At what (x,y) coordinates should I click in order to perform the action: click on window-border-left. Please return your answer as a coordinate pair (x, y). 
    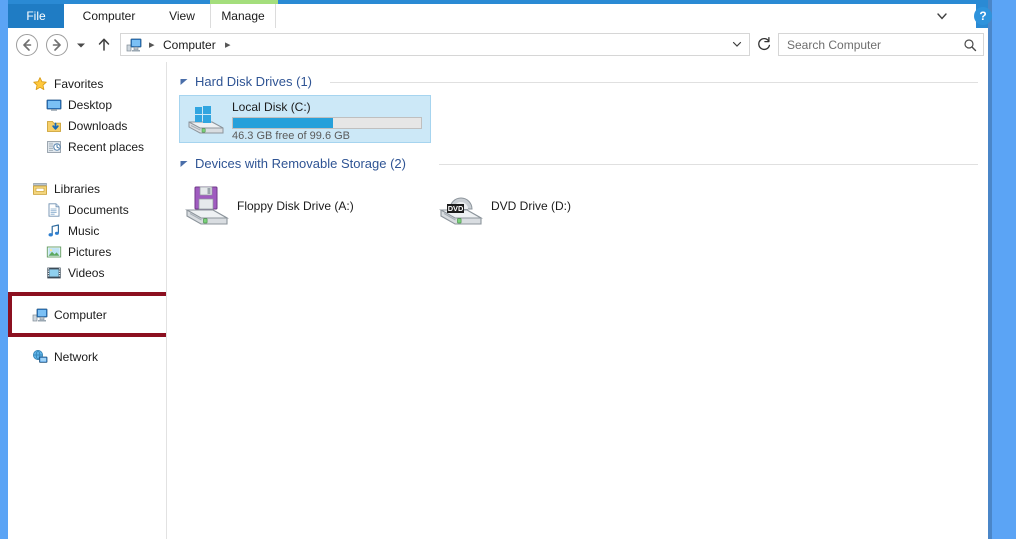
    Looking at the image, I should click on (4, 269).